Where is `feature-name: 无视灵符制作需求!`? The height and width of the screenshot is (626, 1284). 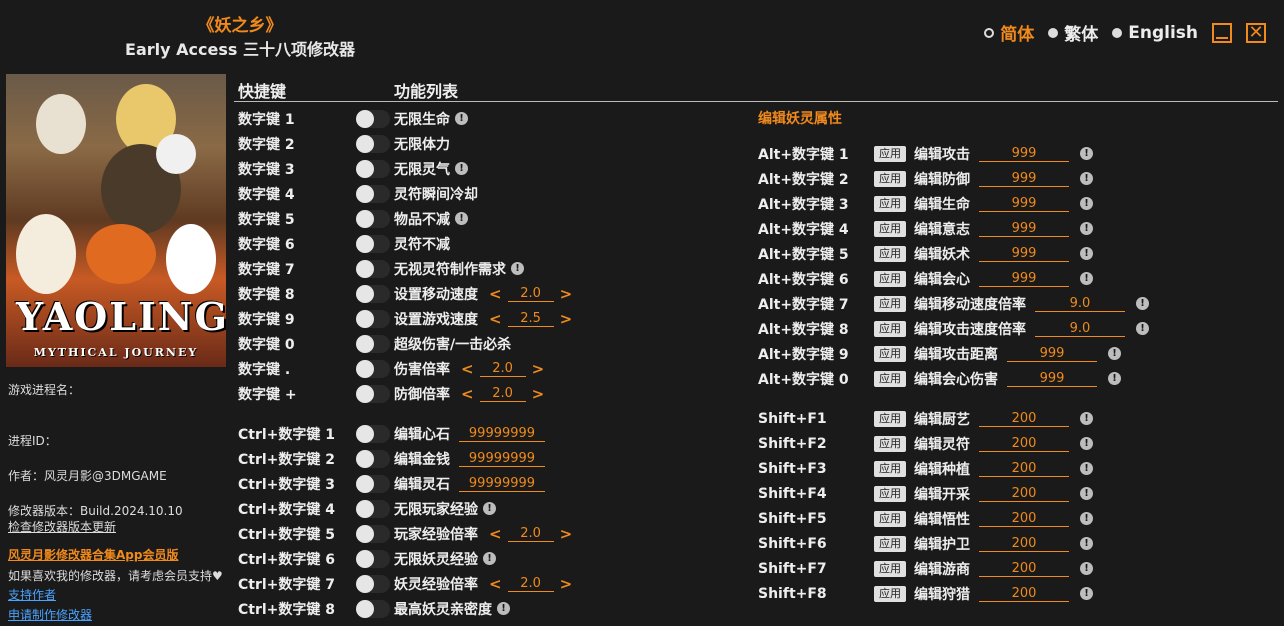 feature-name: 无视灵符制作需求! is located at coordinates (459, 269).